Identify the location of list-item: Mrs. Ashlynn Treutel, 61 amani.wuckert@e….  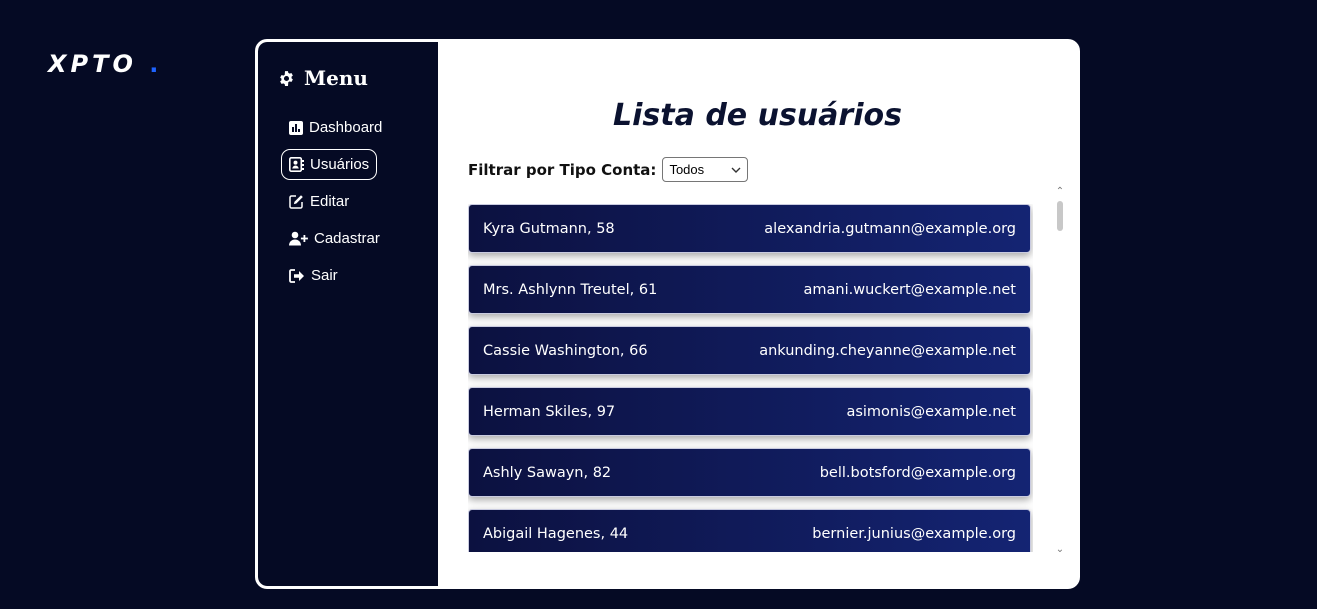
(749, 289).